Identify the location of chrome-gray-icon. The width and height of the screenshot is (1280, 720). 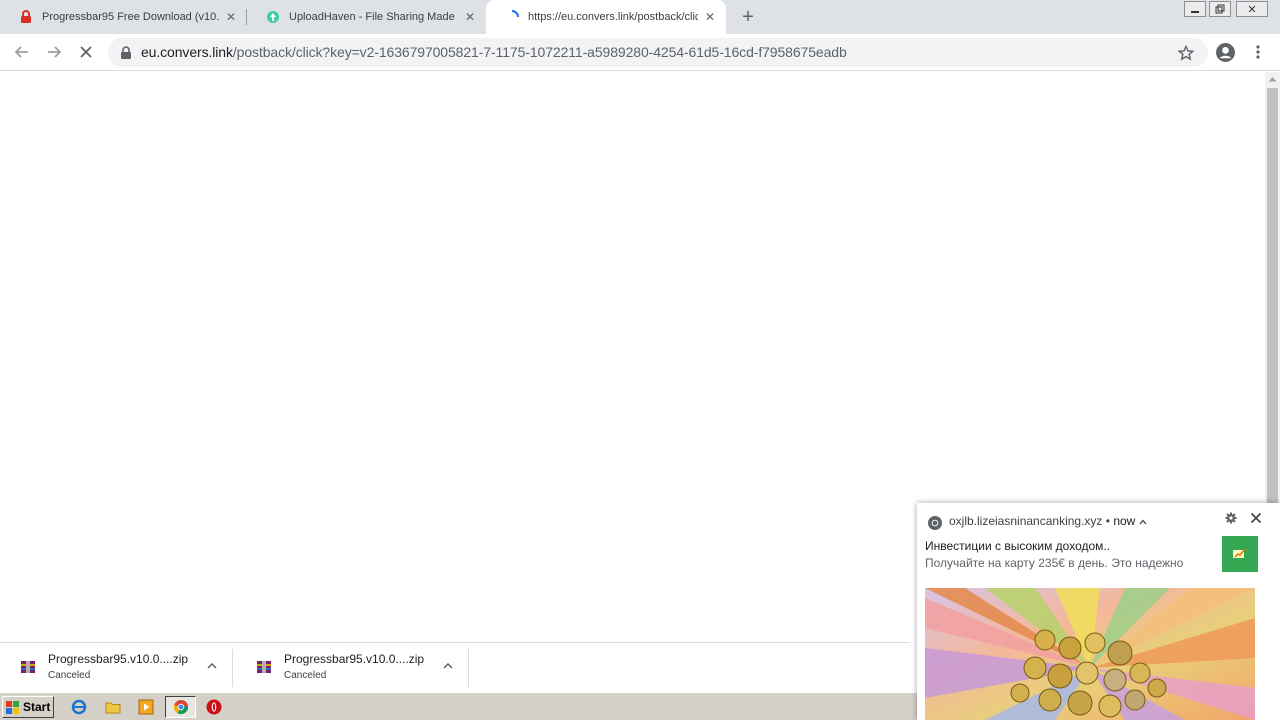
(935, 523).